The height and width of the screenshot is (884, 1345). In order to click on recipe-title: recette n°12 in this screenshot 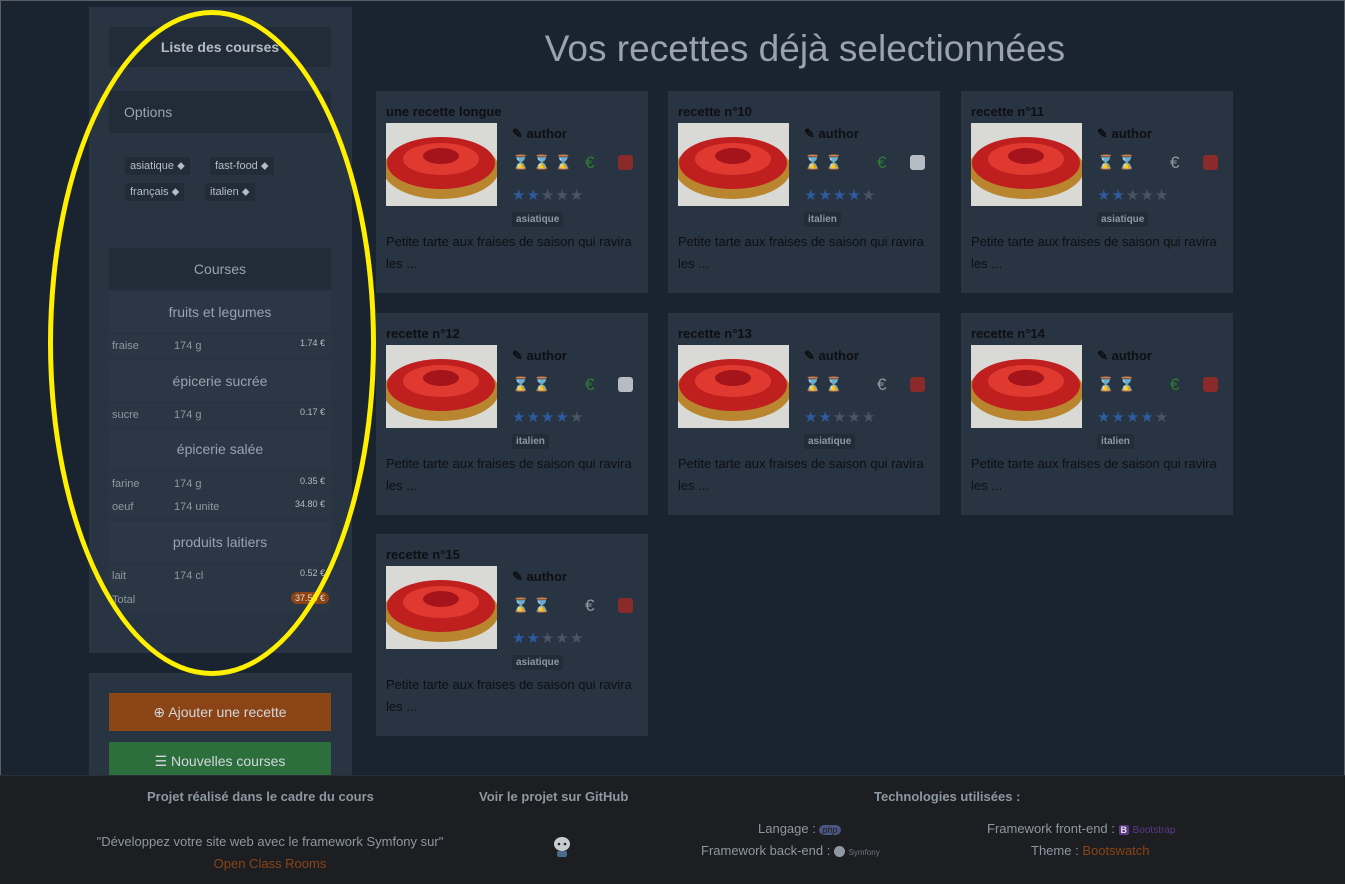, I will do `click(423, 333)`.